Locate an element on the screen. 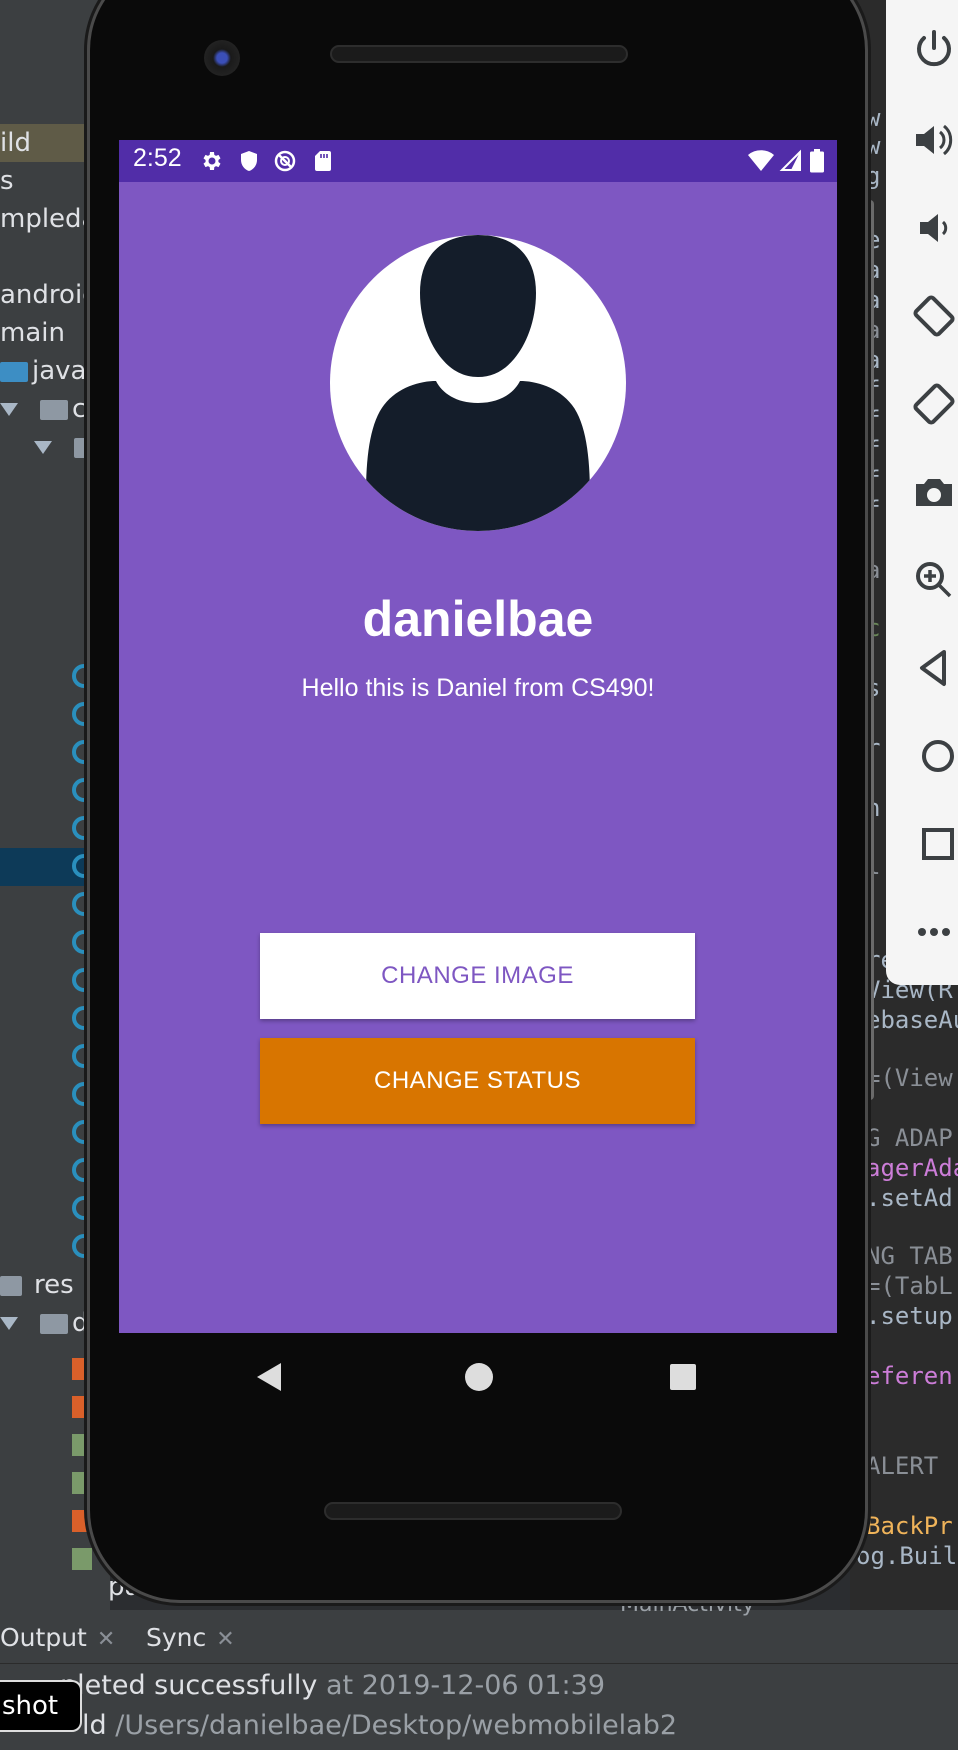 Image resolution: width=958 pixels, height=1750 pixels. emulator-toolbar is located at coordinates (922, 492).